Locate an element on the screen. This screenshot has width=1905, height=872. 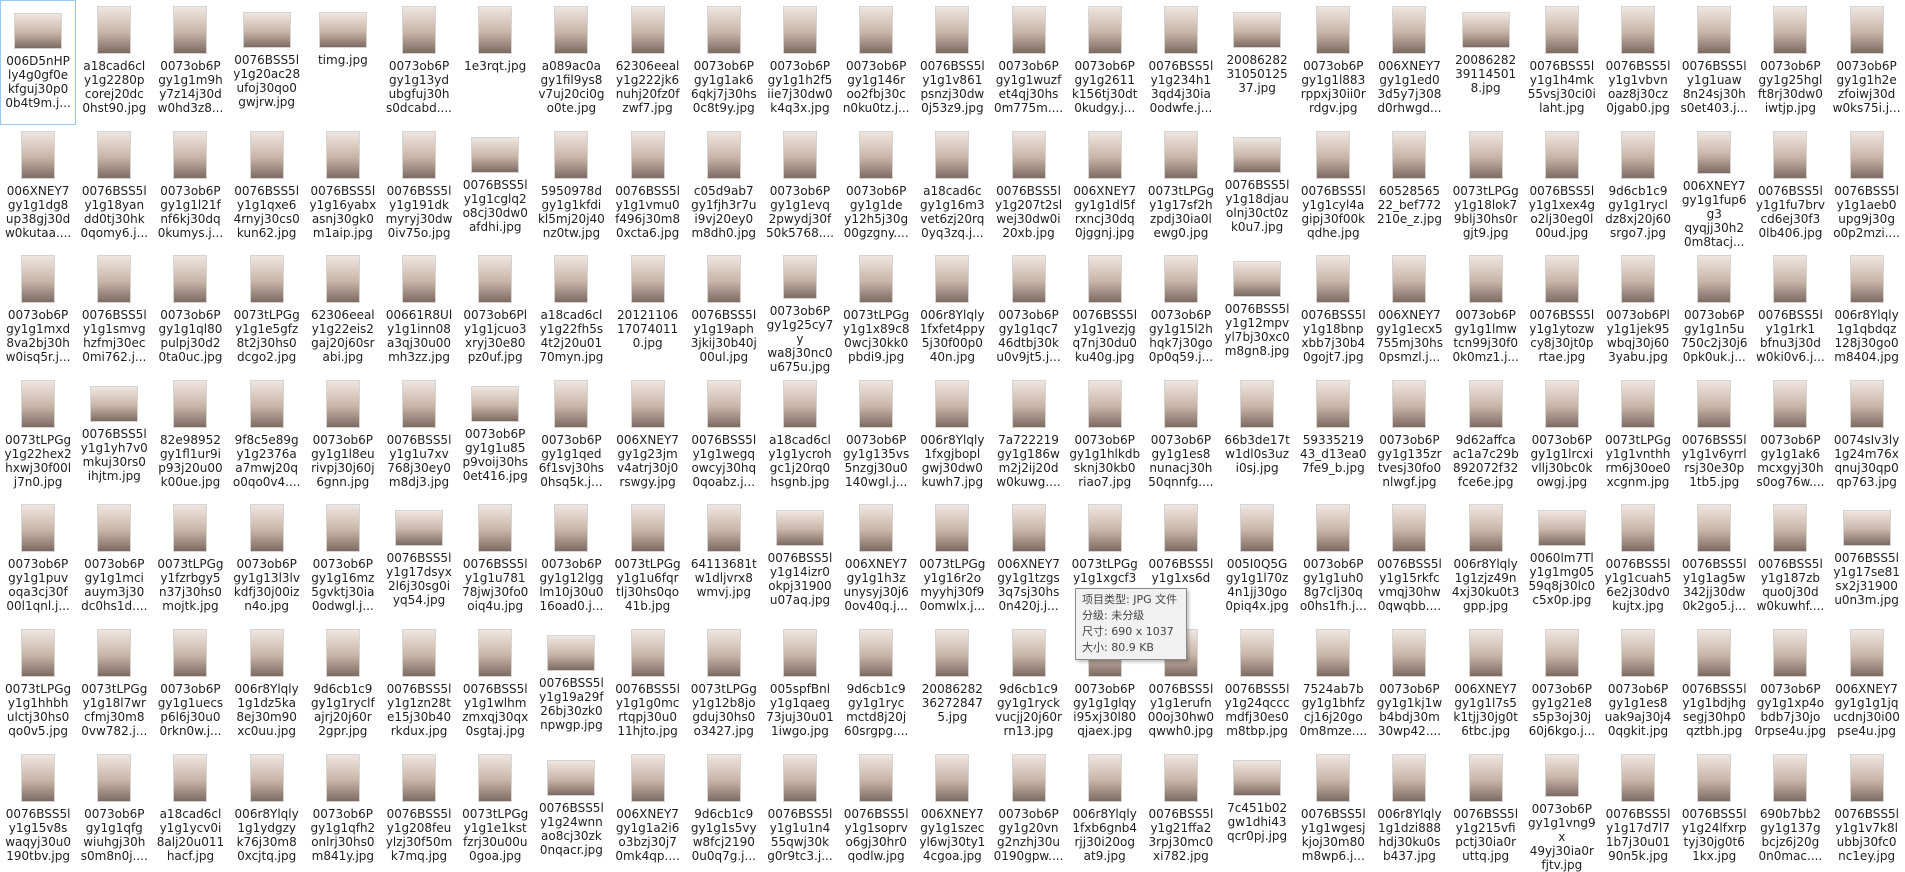
file-item: 0073ob6P gy1g1u85 p9voij30hs 0et416.jpg is located at coordinates (495, 436).